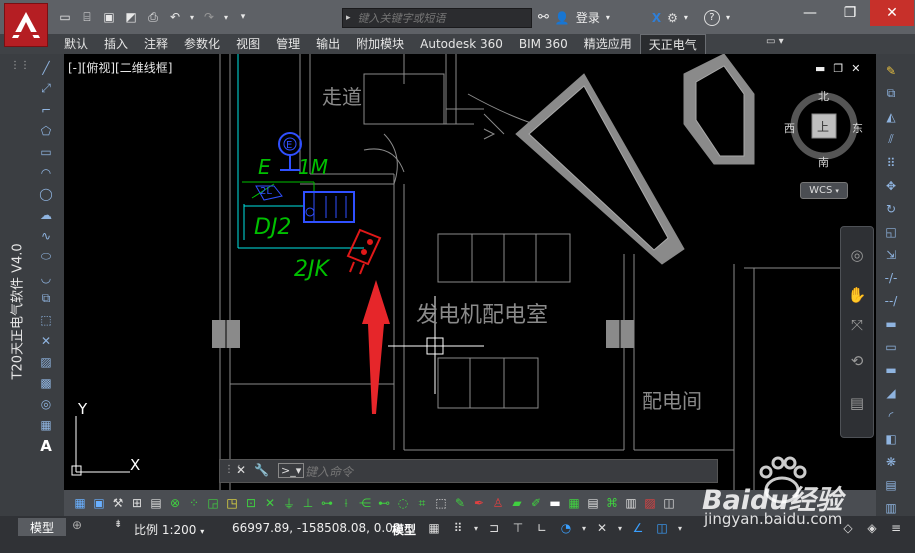 This screenshot has height=553, width=915. What do you see at coordinates (46, 319) in the screenshot?
I see `make-block-icon: ⬚` at bounding box center [46, 319].